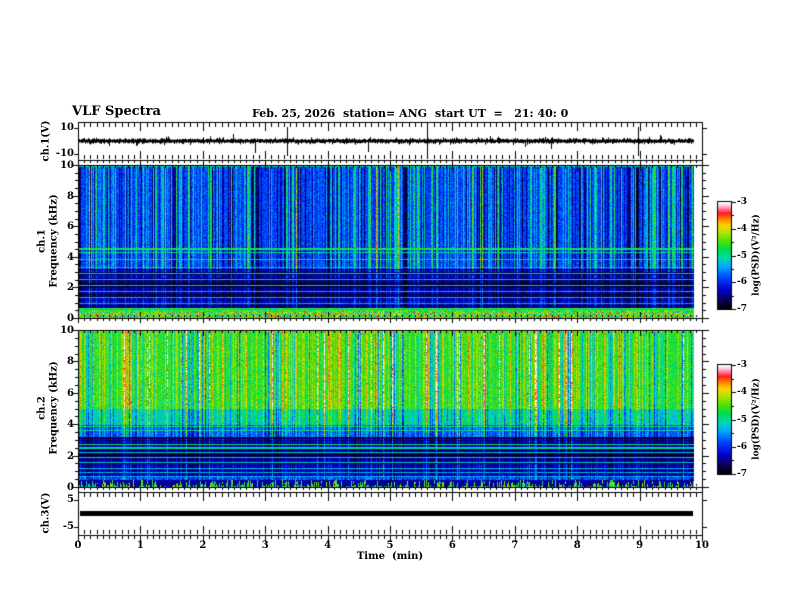 The width and height of the screenshot is (792, 612). I want to click on ch1spec-freq-label: Frequency (kHz), so click(54, 241).